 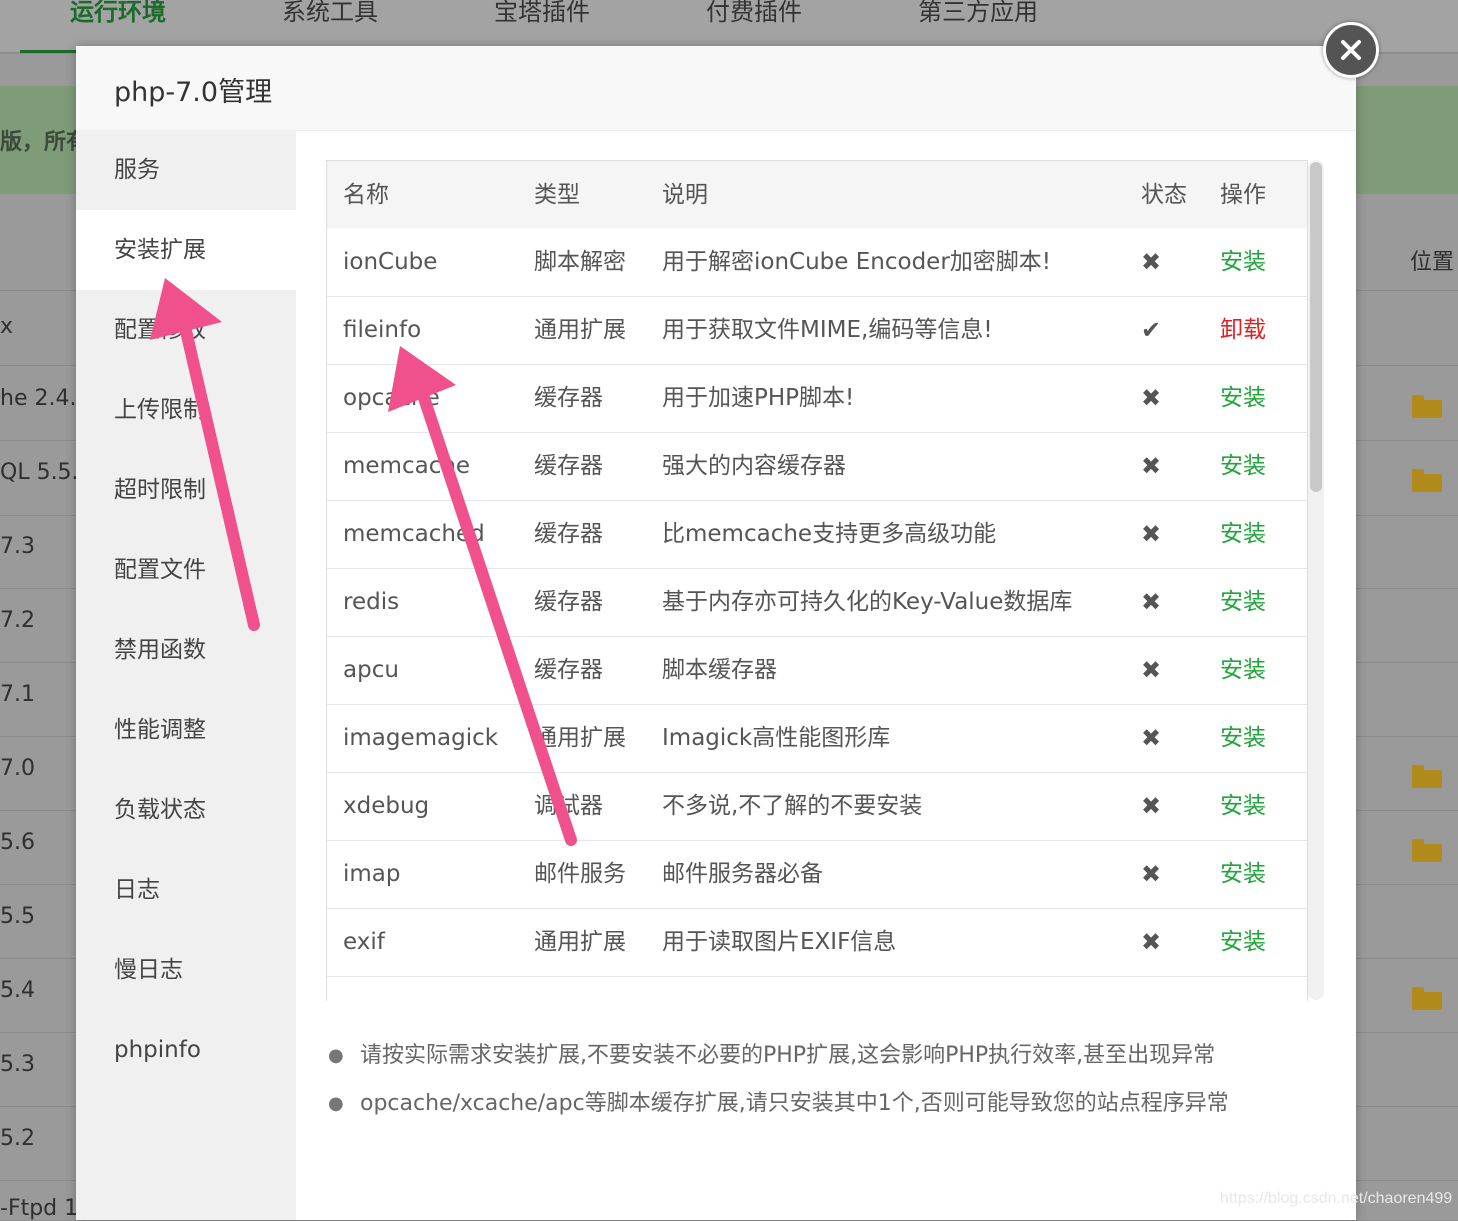 I want to click on scrollbar-thumb, so click(x=1316, y=327).